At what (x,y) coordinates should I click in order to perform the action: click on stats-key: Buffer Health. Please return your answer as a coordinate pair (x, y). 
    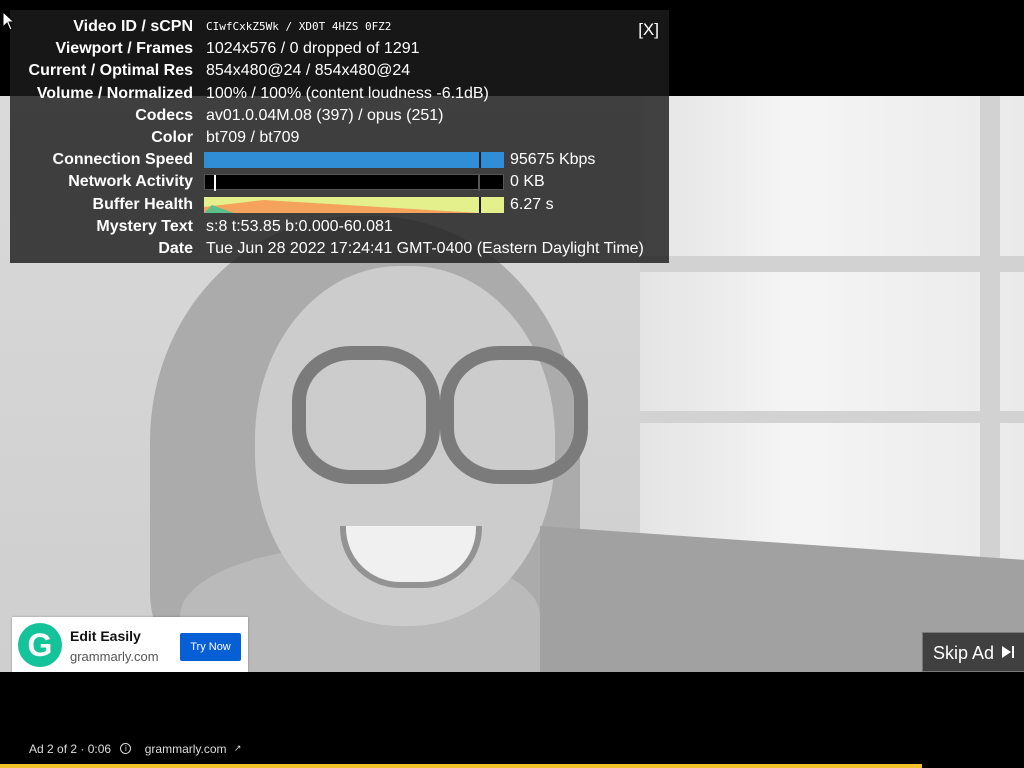
    Looking at the image, I should click on (142, 204).